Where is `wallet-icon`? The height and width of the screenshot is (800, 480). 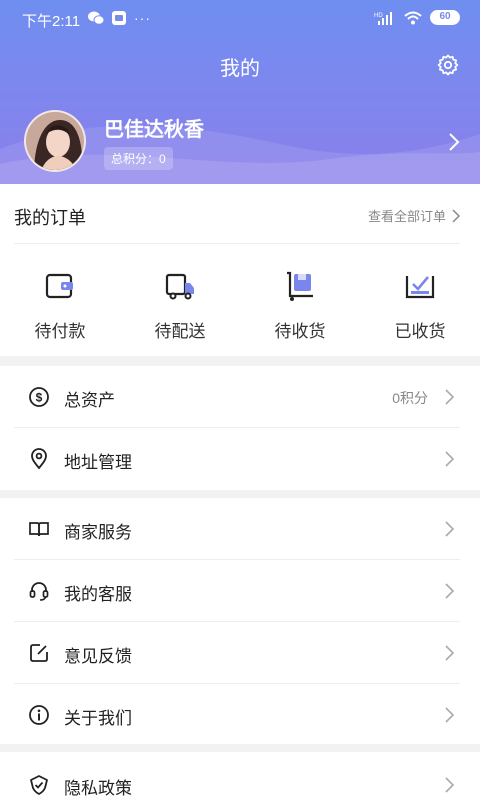 wallet-icon is located at coordinates (59, 286).